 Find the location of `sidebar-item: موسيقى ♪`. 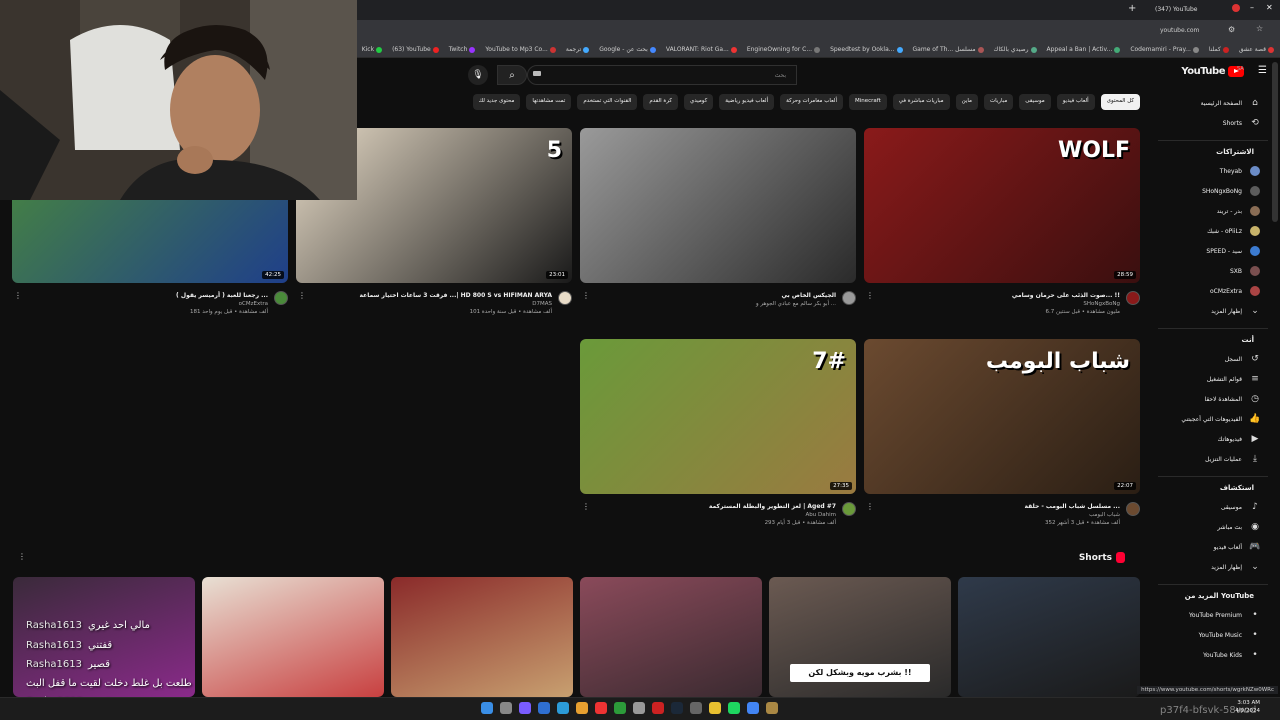

sidebar-item: موسيقى ♪ is located at coordinates (1240, 507).